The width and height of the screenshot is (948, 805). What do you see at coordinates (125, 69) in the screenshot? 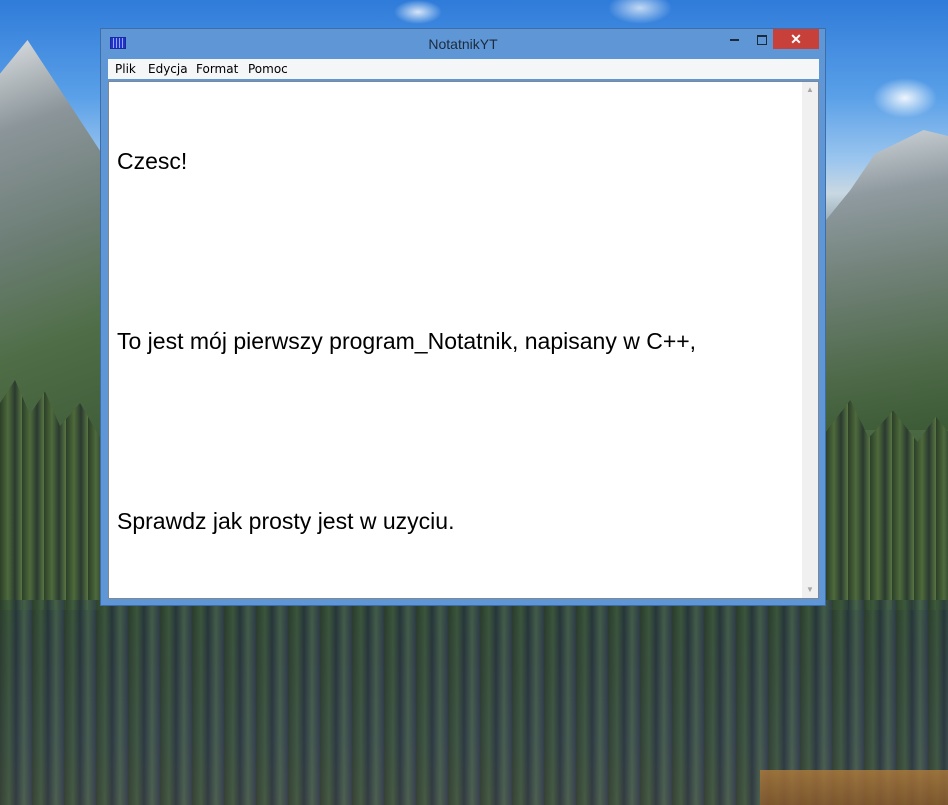
I see `menu-item-plik: Plik` at bounding box center [125, 69].